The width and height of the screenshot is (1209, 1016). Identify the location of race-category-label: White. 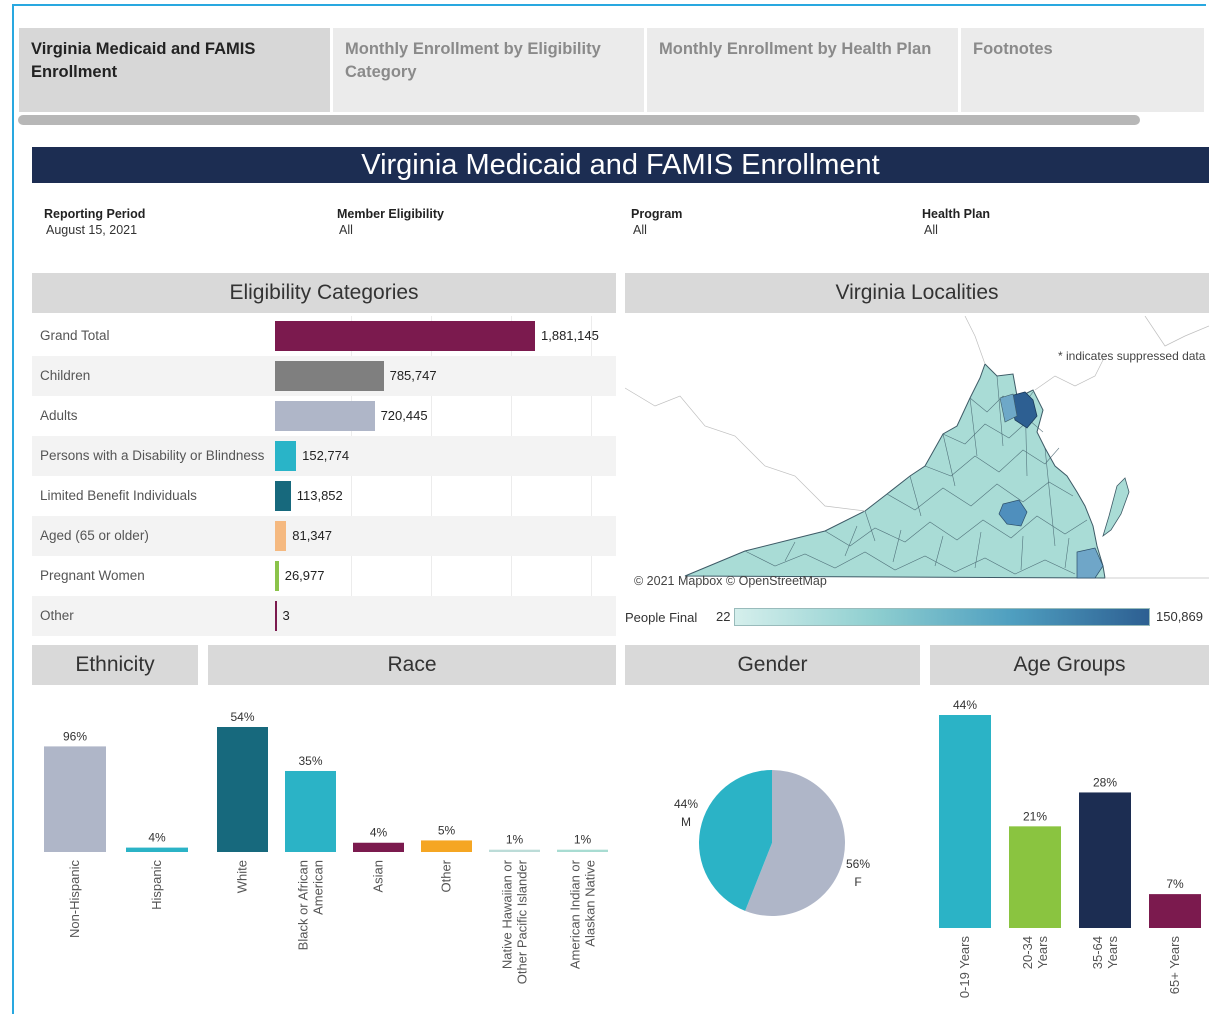
(242, 876).